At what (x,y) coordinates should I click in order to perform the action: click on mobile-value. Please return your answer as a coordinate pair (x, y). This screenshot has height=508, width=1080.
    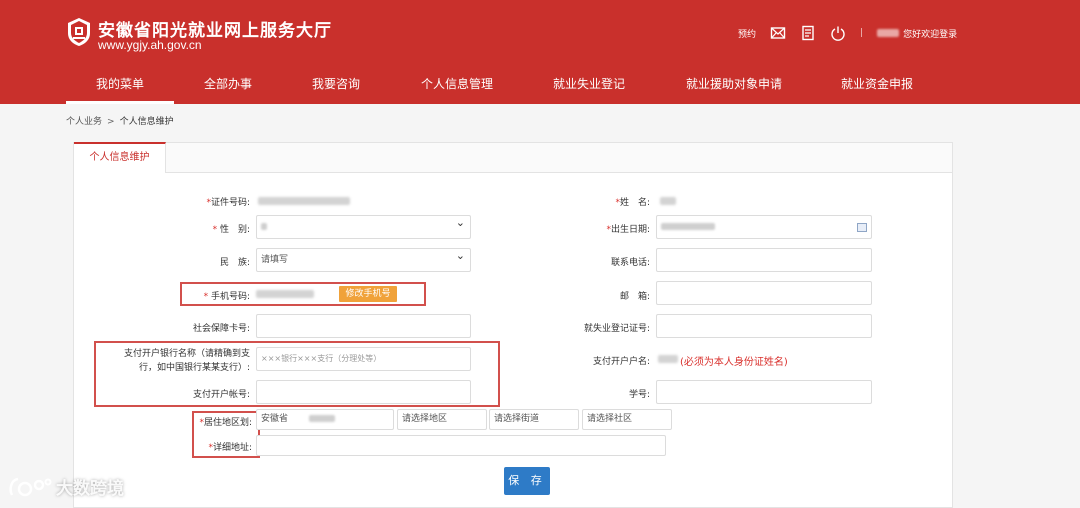
    Looking at the image, I should click on (285, 294).